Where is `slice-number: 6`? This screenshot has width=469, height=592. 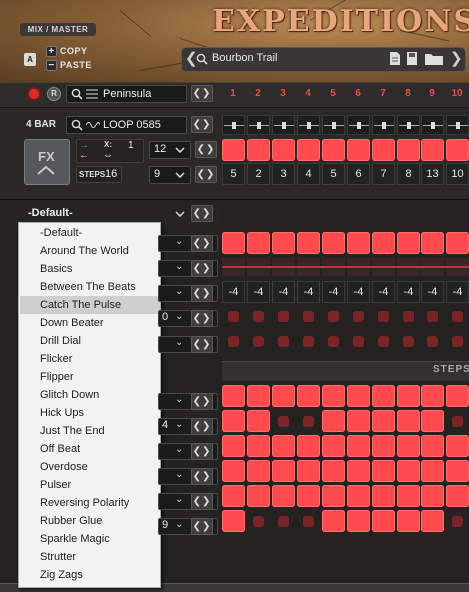
slice-number: 6 is located at coordinates (358, 174).